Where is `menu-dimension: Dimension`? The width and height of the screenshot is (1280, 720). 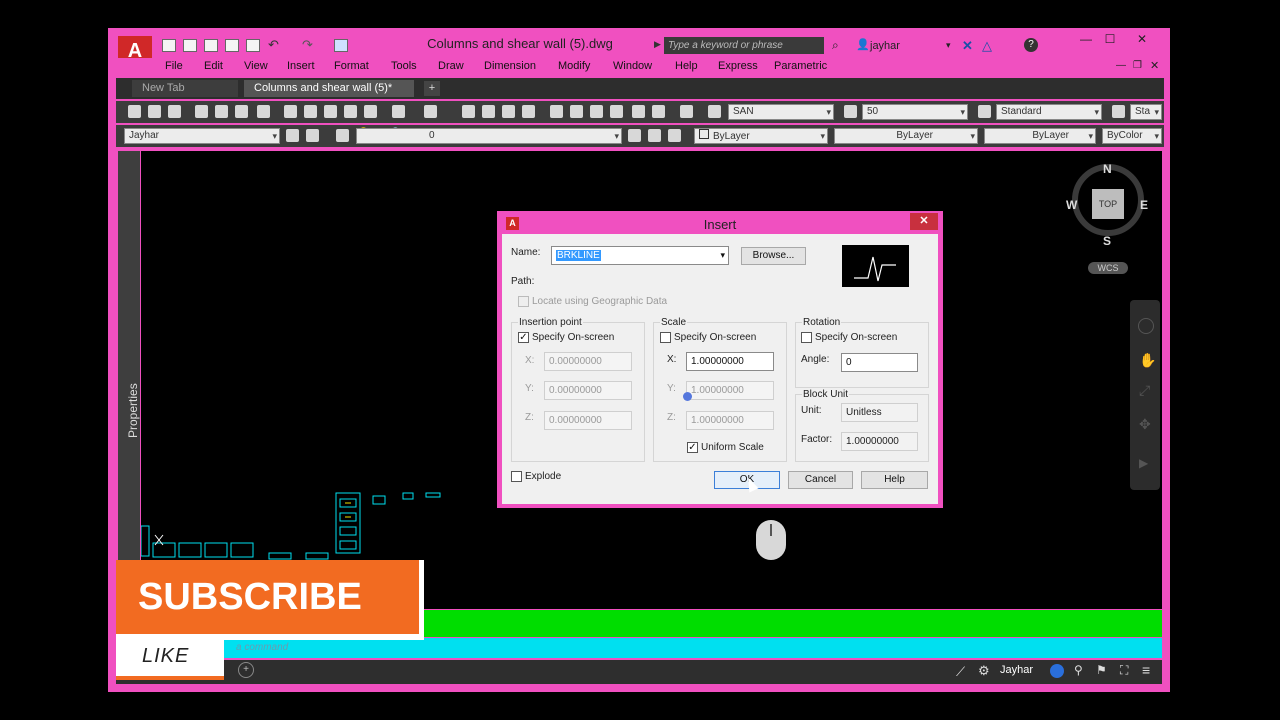
menu-dimension: Dimension is located at coordinates (510, 66).